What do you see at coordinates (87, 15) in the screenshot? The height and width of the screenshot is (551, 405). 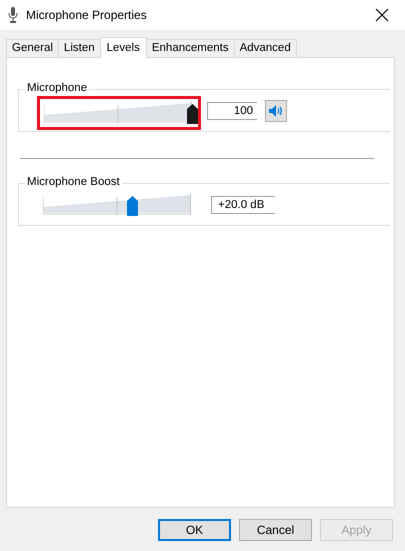 I see `window-title: Microphone Properties` at bounding box center [87, 15].